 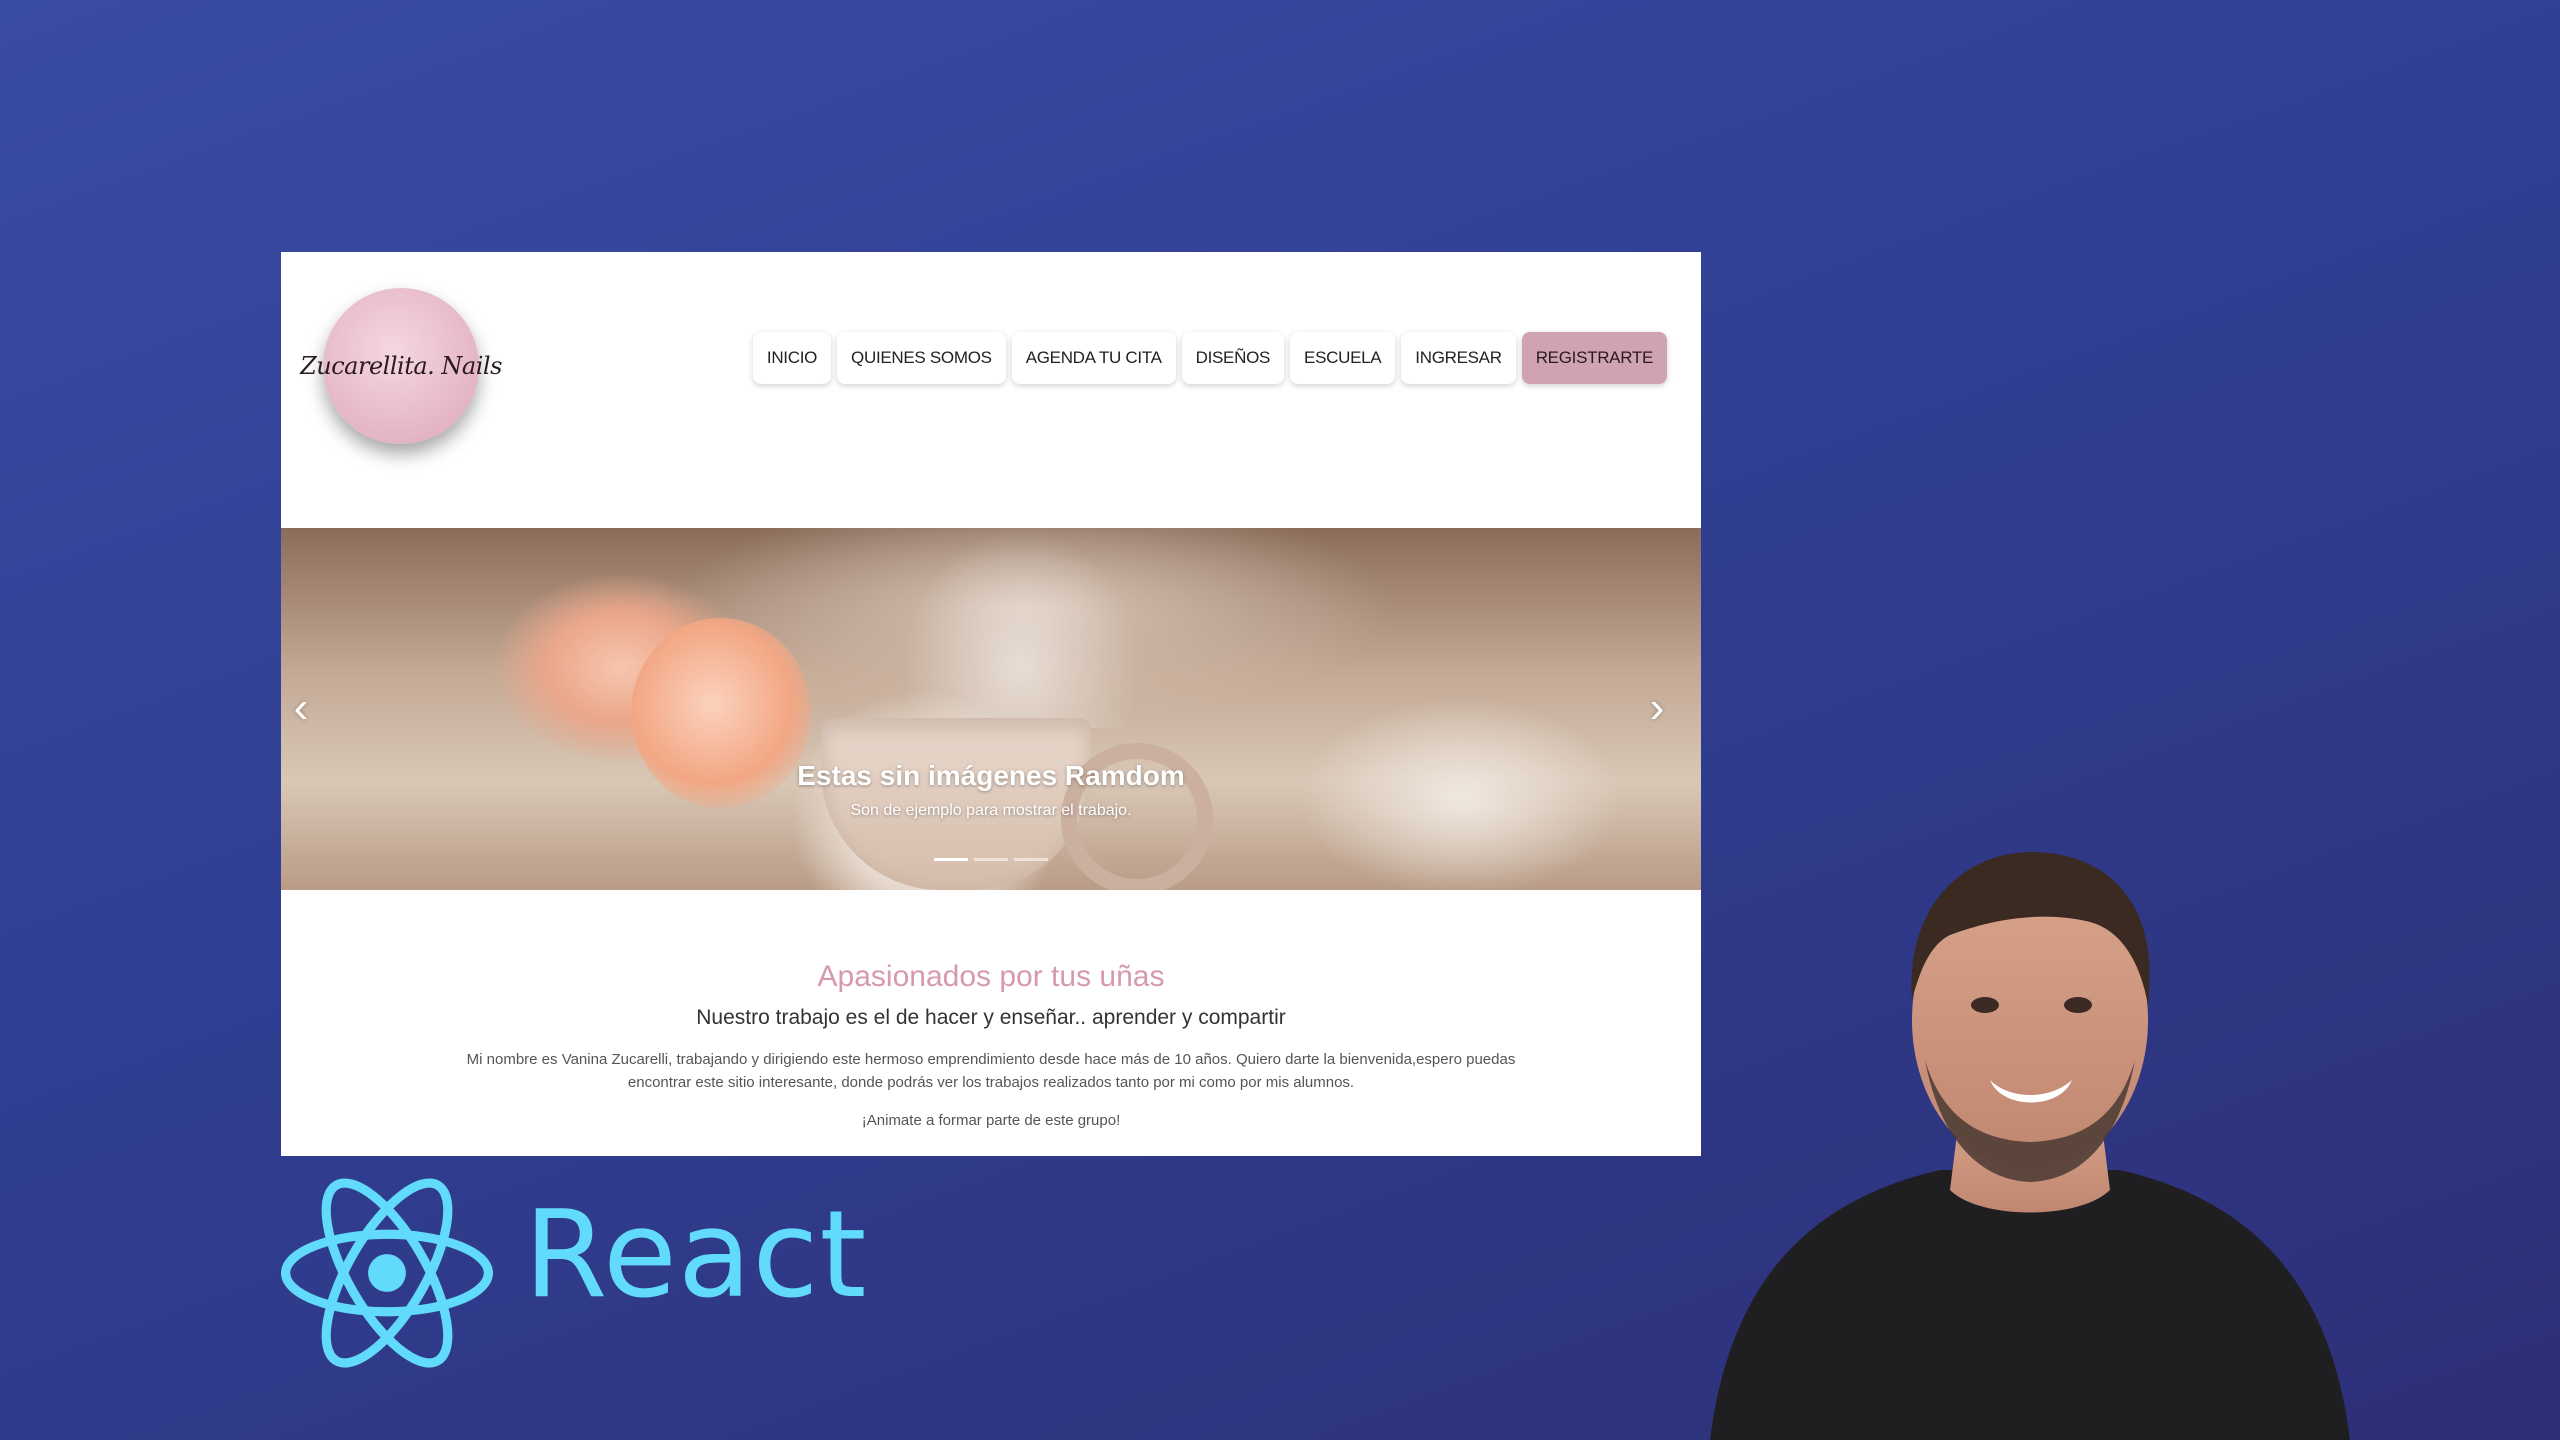 I want to click on nav-escuela: ESCUELA, so click(x=1343, y=358).